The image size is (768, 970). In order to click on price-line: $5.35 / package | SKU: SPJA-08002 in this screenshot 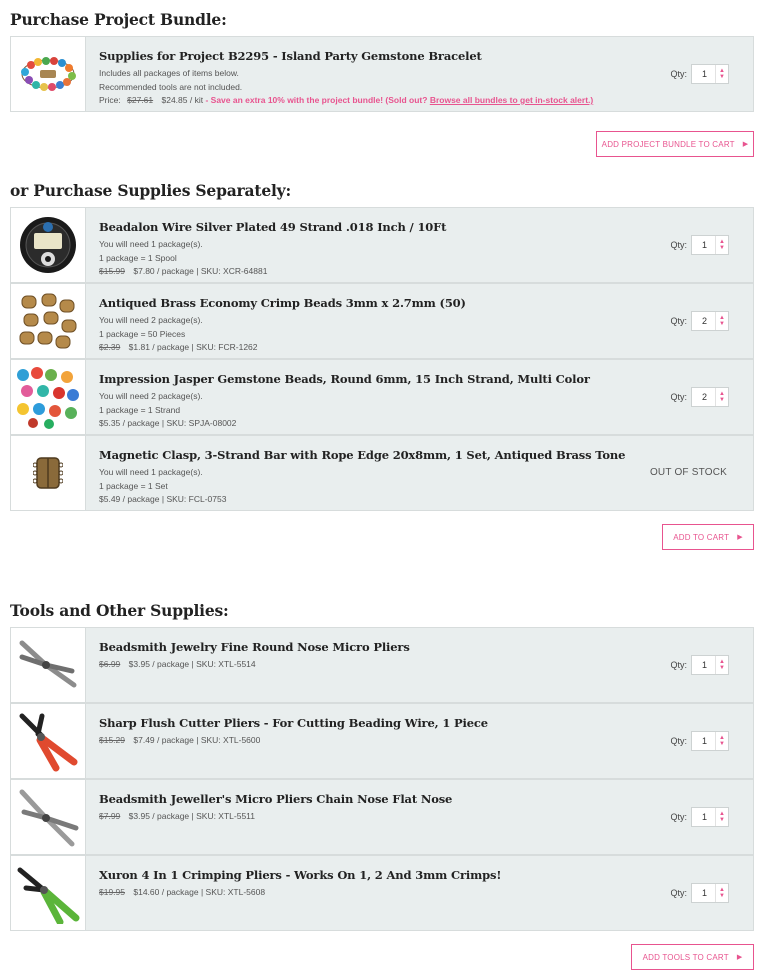, I will do `click(426, 424)`.